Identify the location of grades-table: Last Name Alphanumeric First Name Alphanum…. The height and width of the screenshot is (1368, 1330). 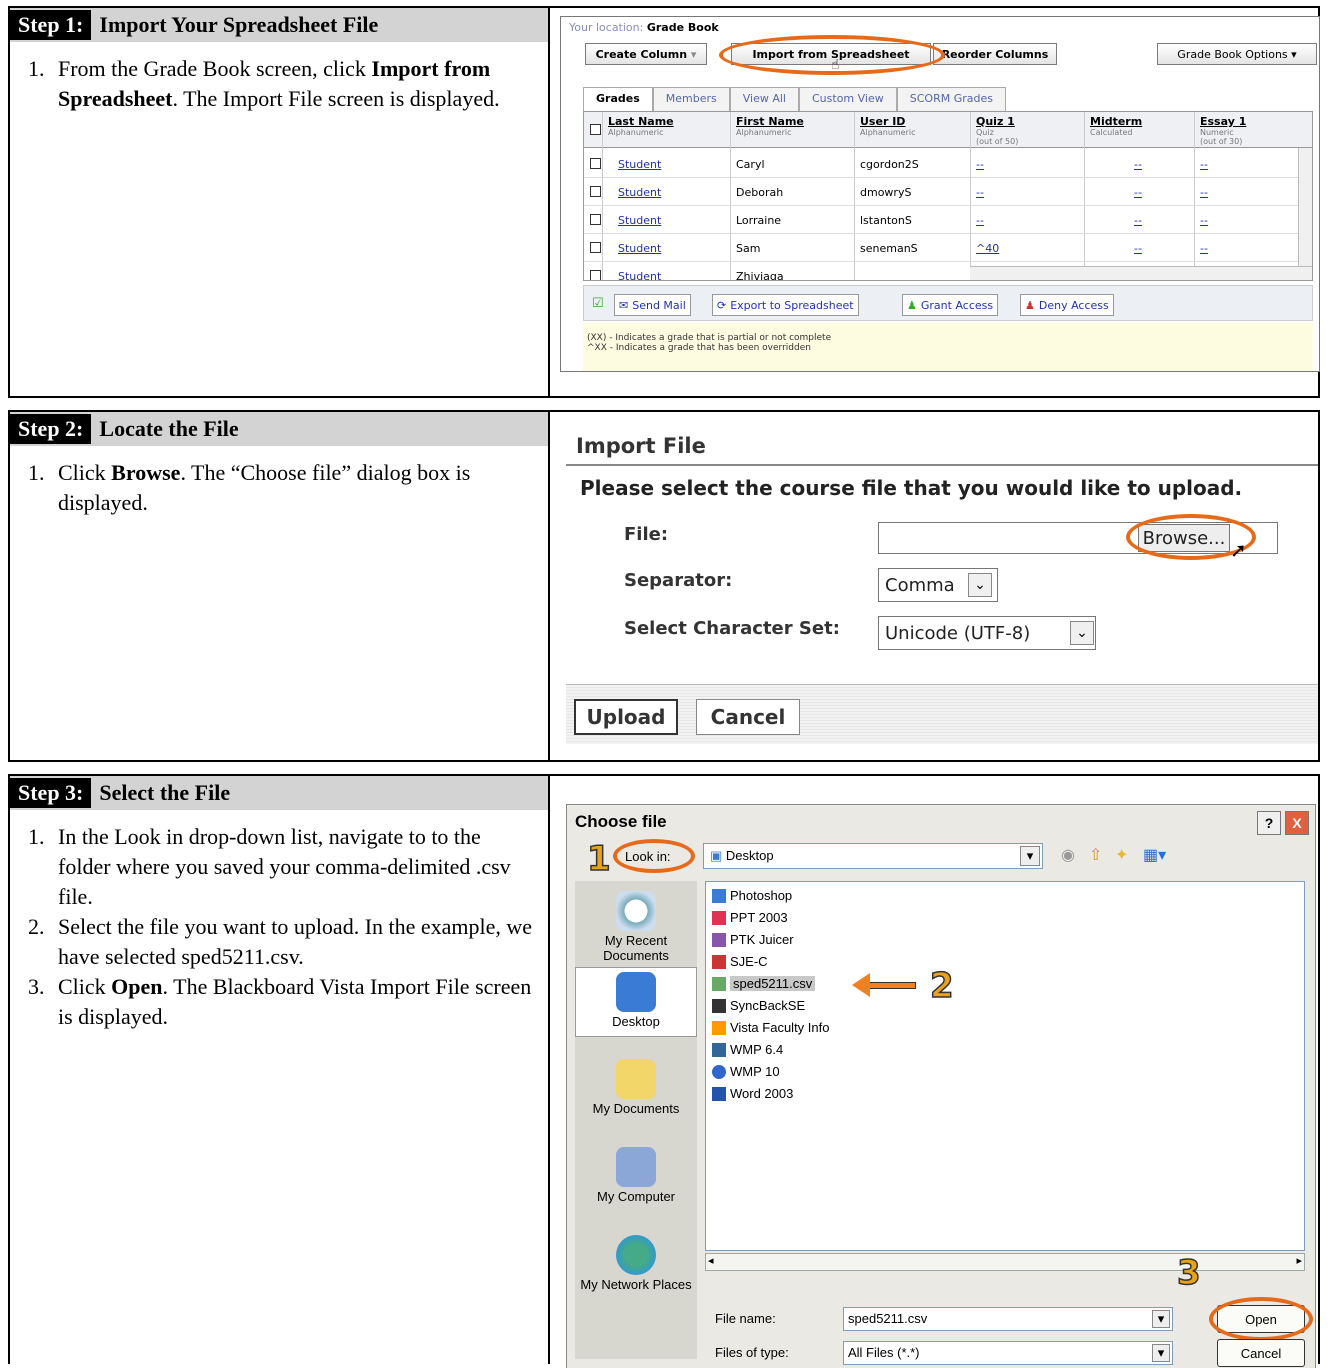
(948, 196).